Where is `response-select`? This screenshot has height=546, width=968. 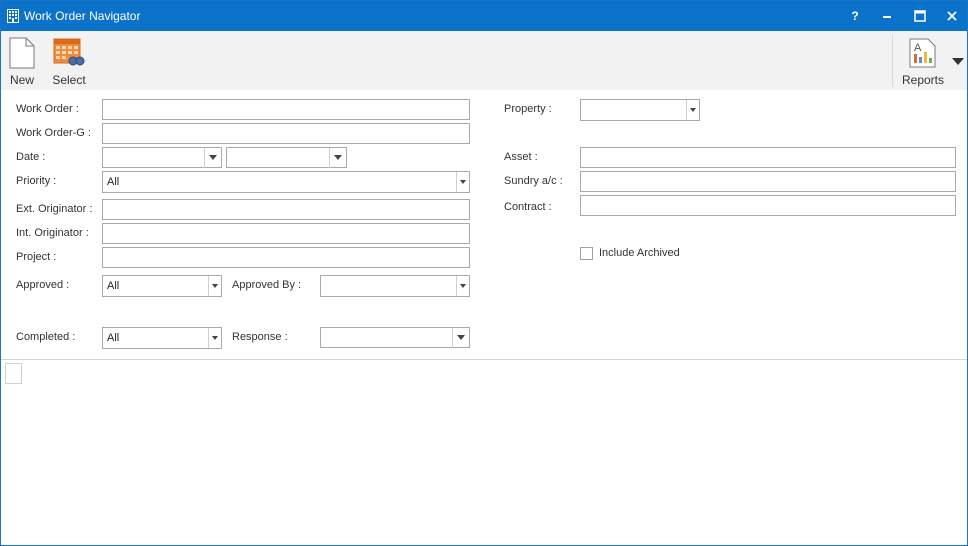
response-select is located at coordinates (395, 337).